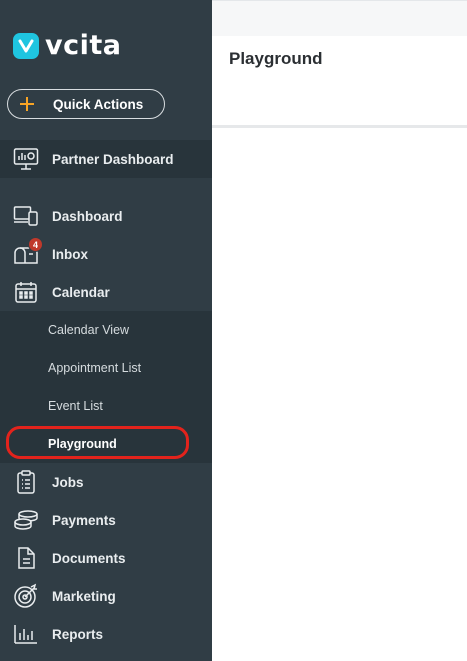 This screenshot has width=467, height=661. I want to click on page-title: Playground, so click(276, 58).